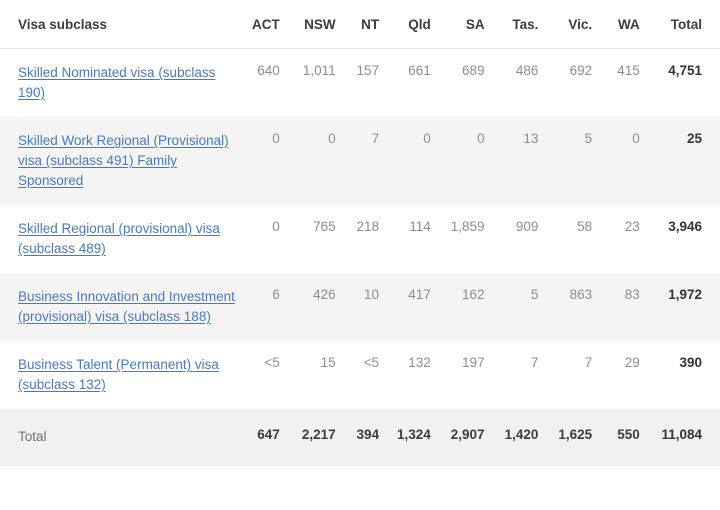 Image resolution: width=720 pixels, height=510 pixels. Describe the element at coordinates (471, 307) in the screenshot. I see `cell-sa: 162` at that location.